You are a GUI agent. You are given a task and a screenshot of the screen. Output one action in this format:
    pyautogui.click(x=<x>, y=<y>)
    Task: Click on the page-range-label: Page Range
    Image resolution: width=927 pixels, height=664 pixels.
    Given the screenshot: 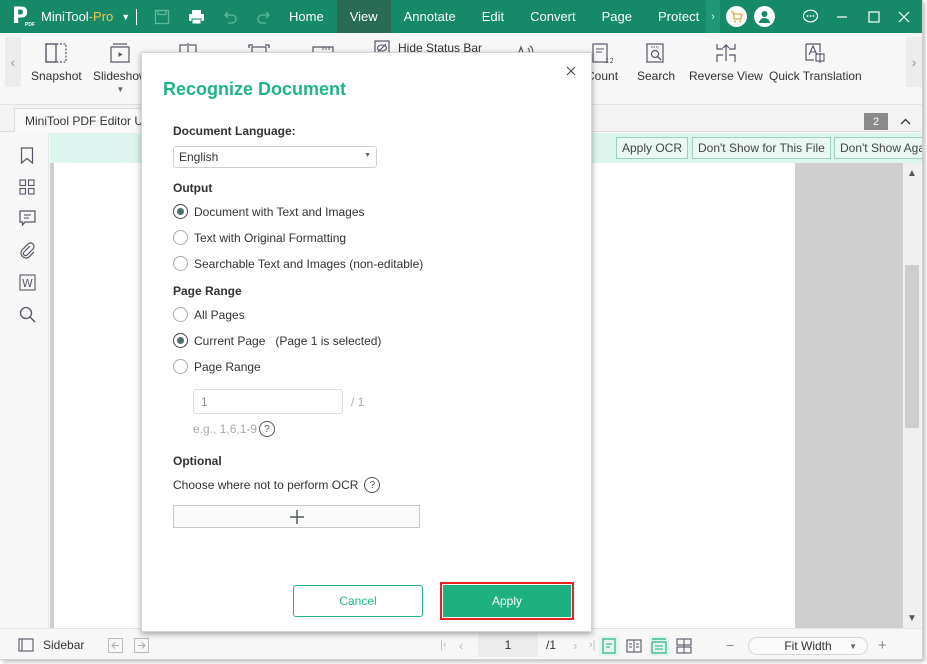 What is the action you would take?
    pyautogui.click(x=207, y=291)
    